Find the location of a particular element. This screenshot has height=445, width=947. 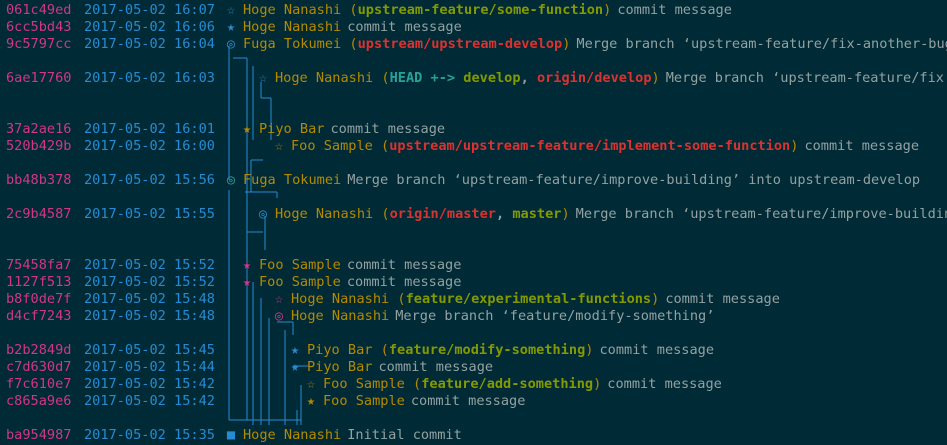

commit-hash: bb48b378 is located at coordinates (41, 180).